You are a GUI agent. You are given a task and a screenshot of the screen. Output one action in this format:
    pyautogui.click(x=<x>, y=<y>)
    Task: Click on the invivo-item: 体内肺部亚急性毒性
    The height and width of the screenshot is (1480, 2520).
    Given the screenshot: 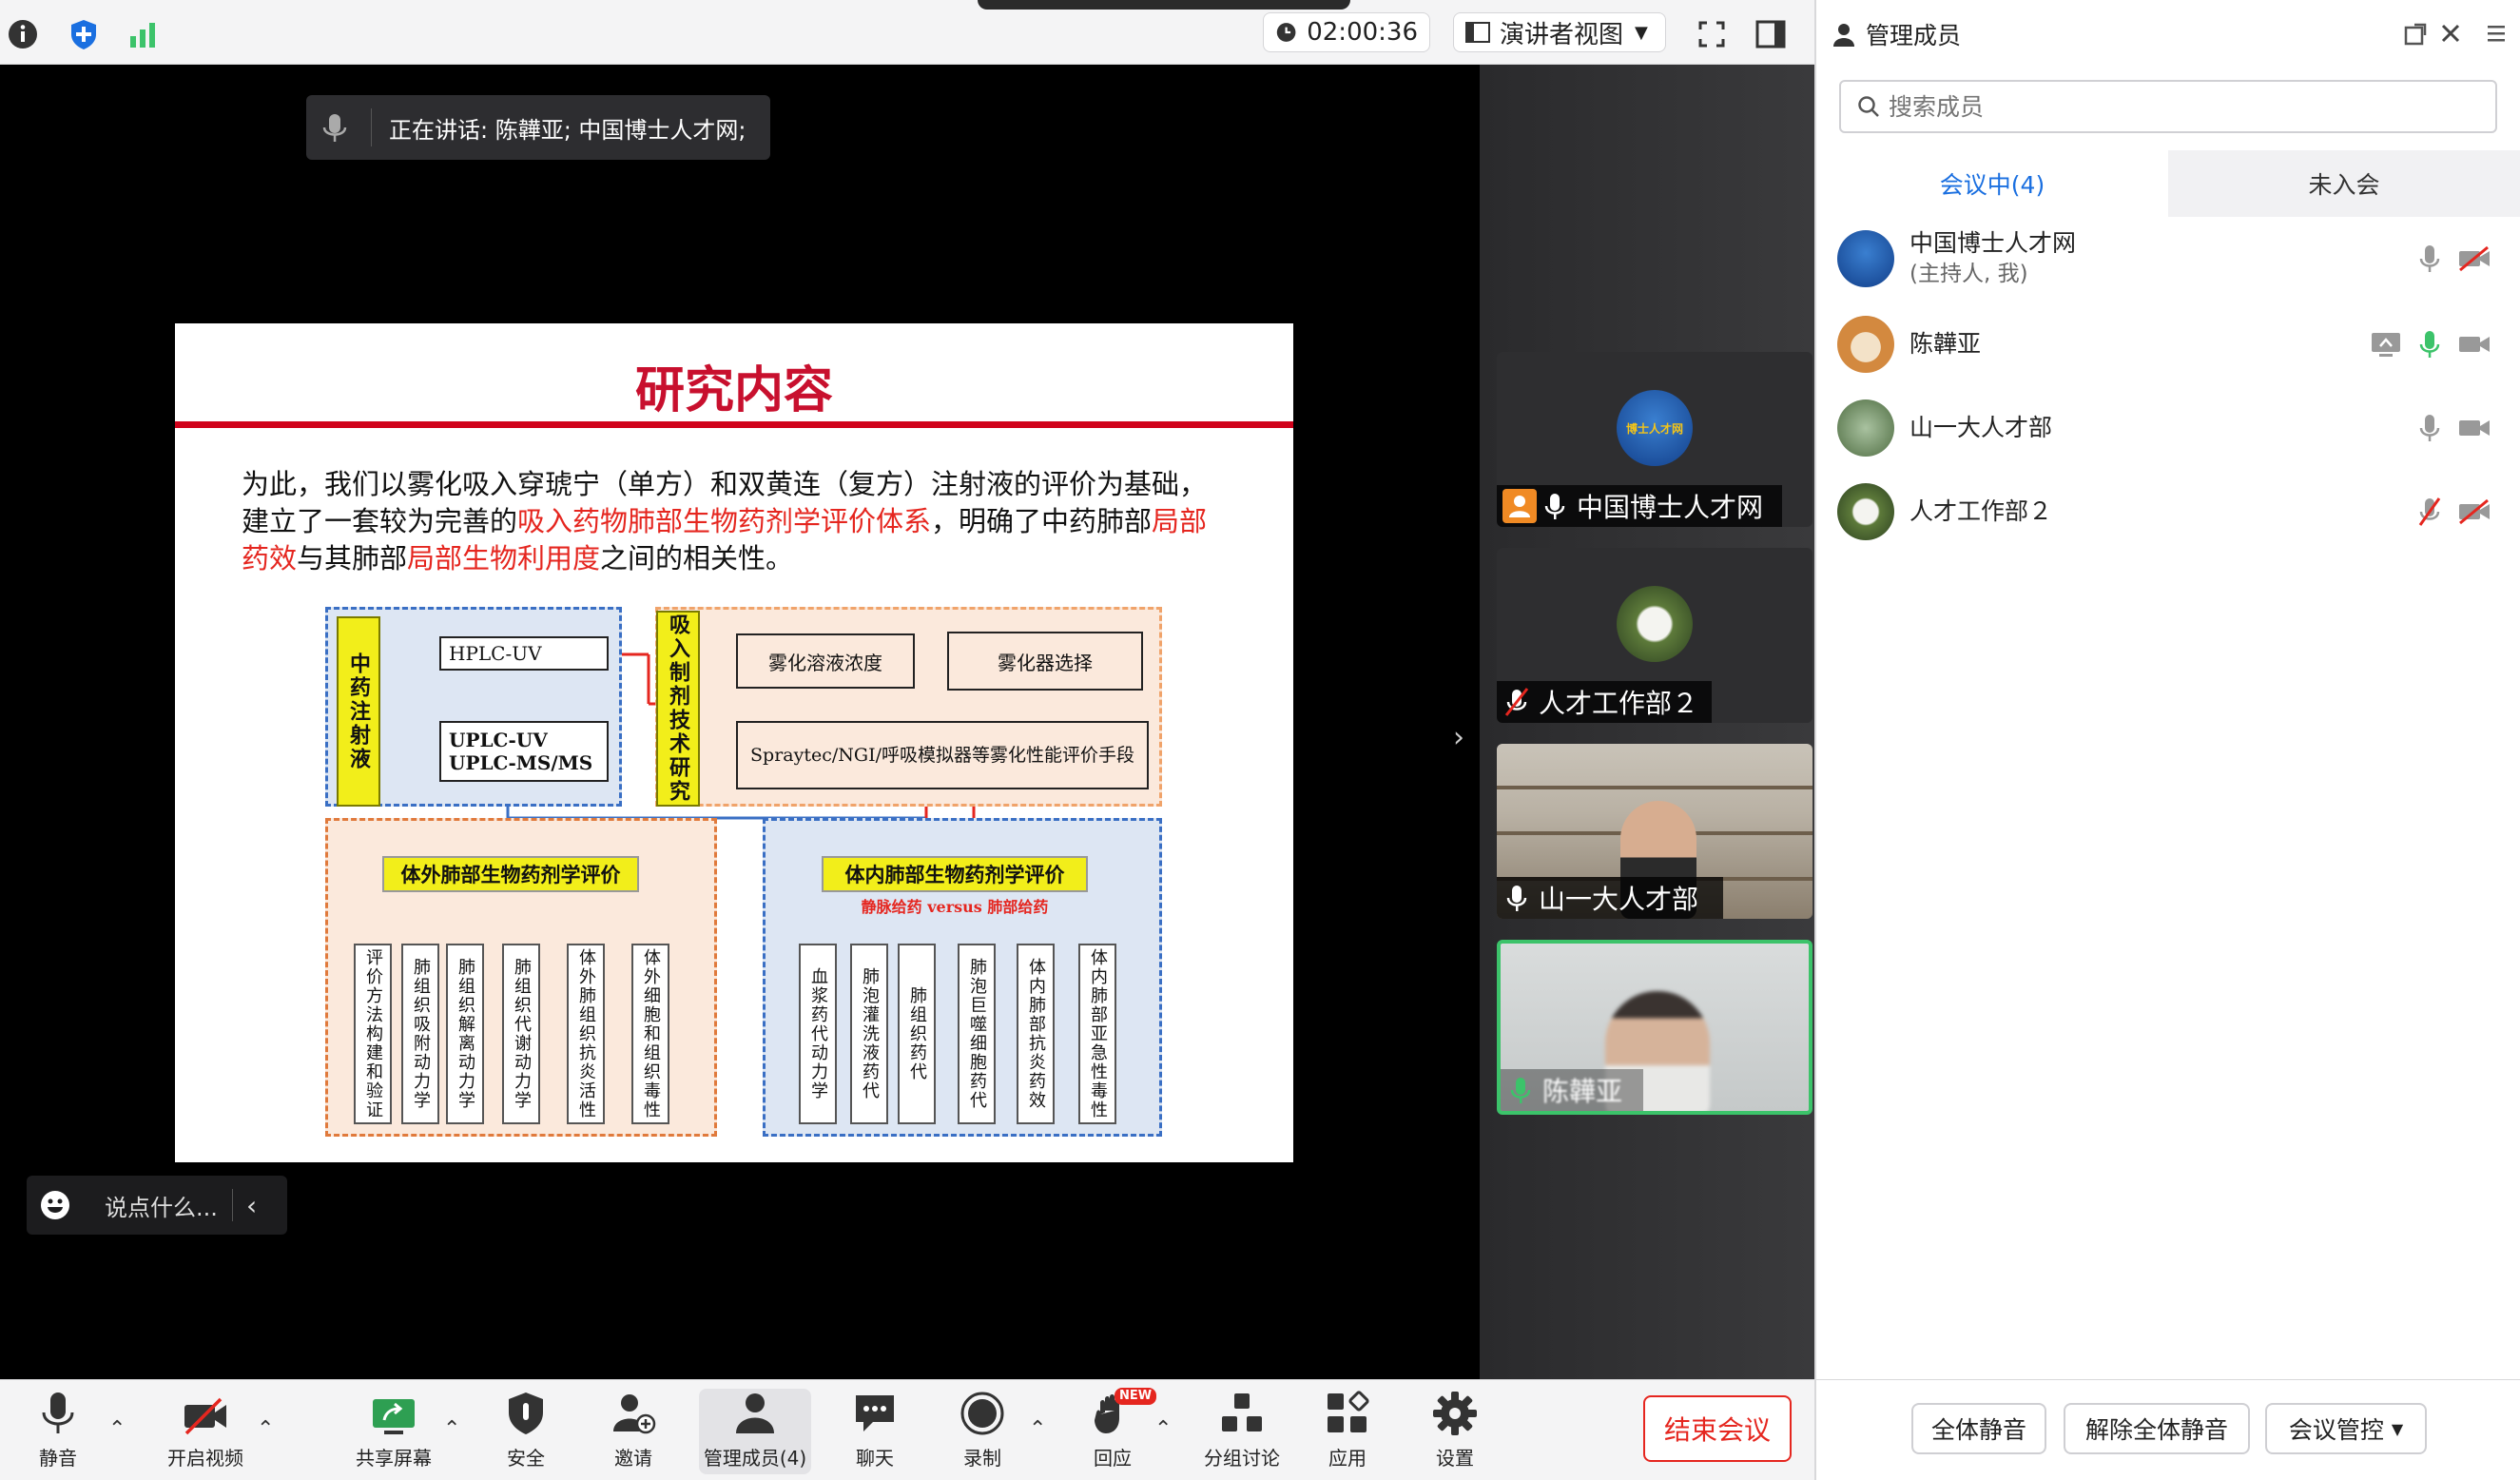 What is the action you would take?
    pyautogui.click(x=1097, y=1034)
    